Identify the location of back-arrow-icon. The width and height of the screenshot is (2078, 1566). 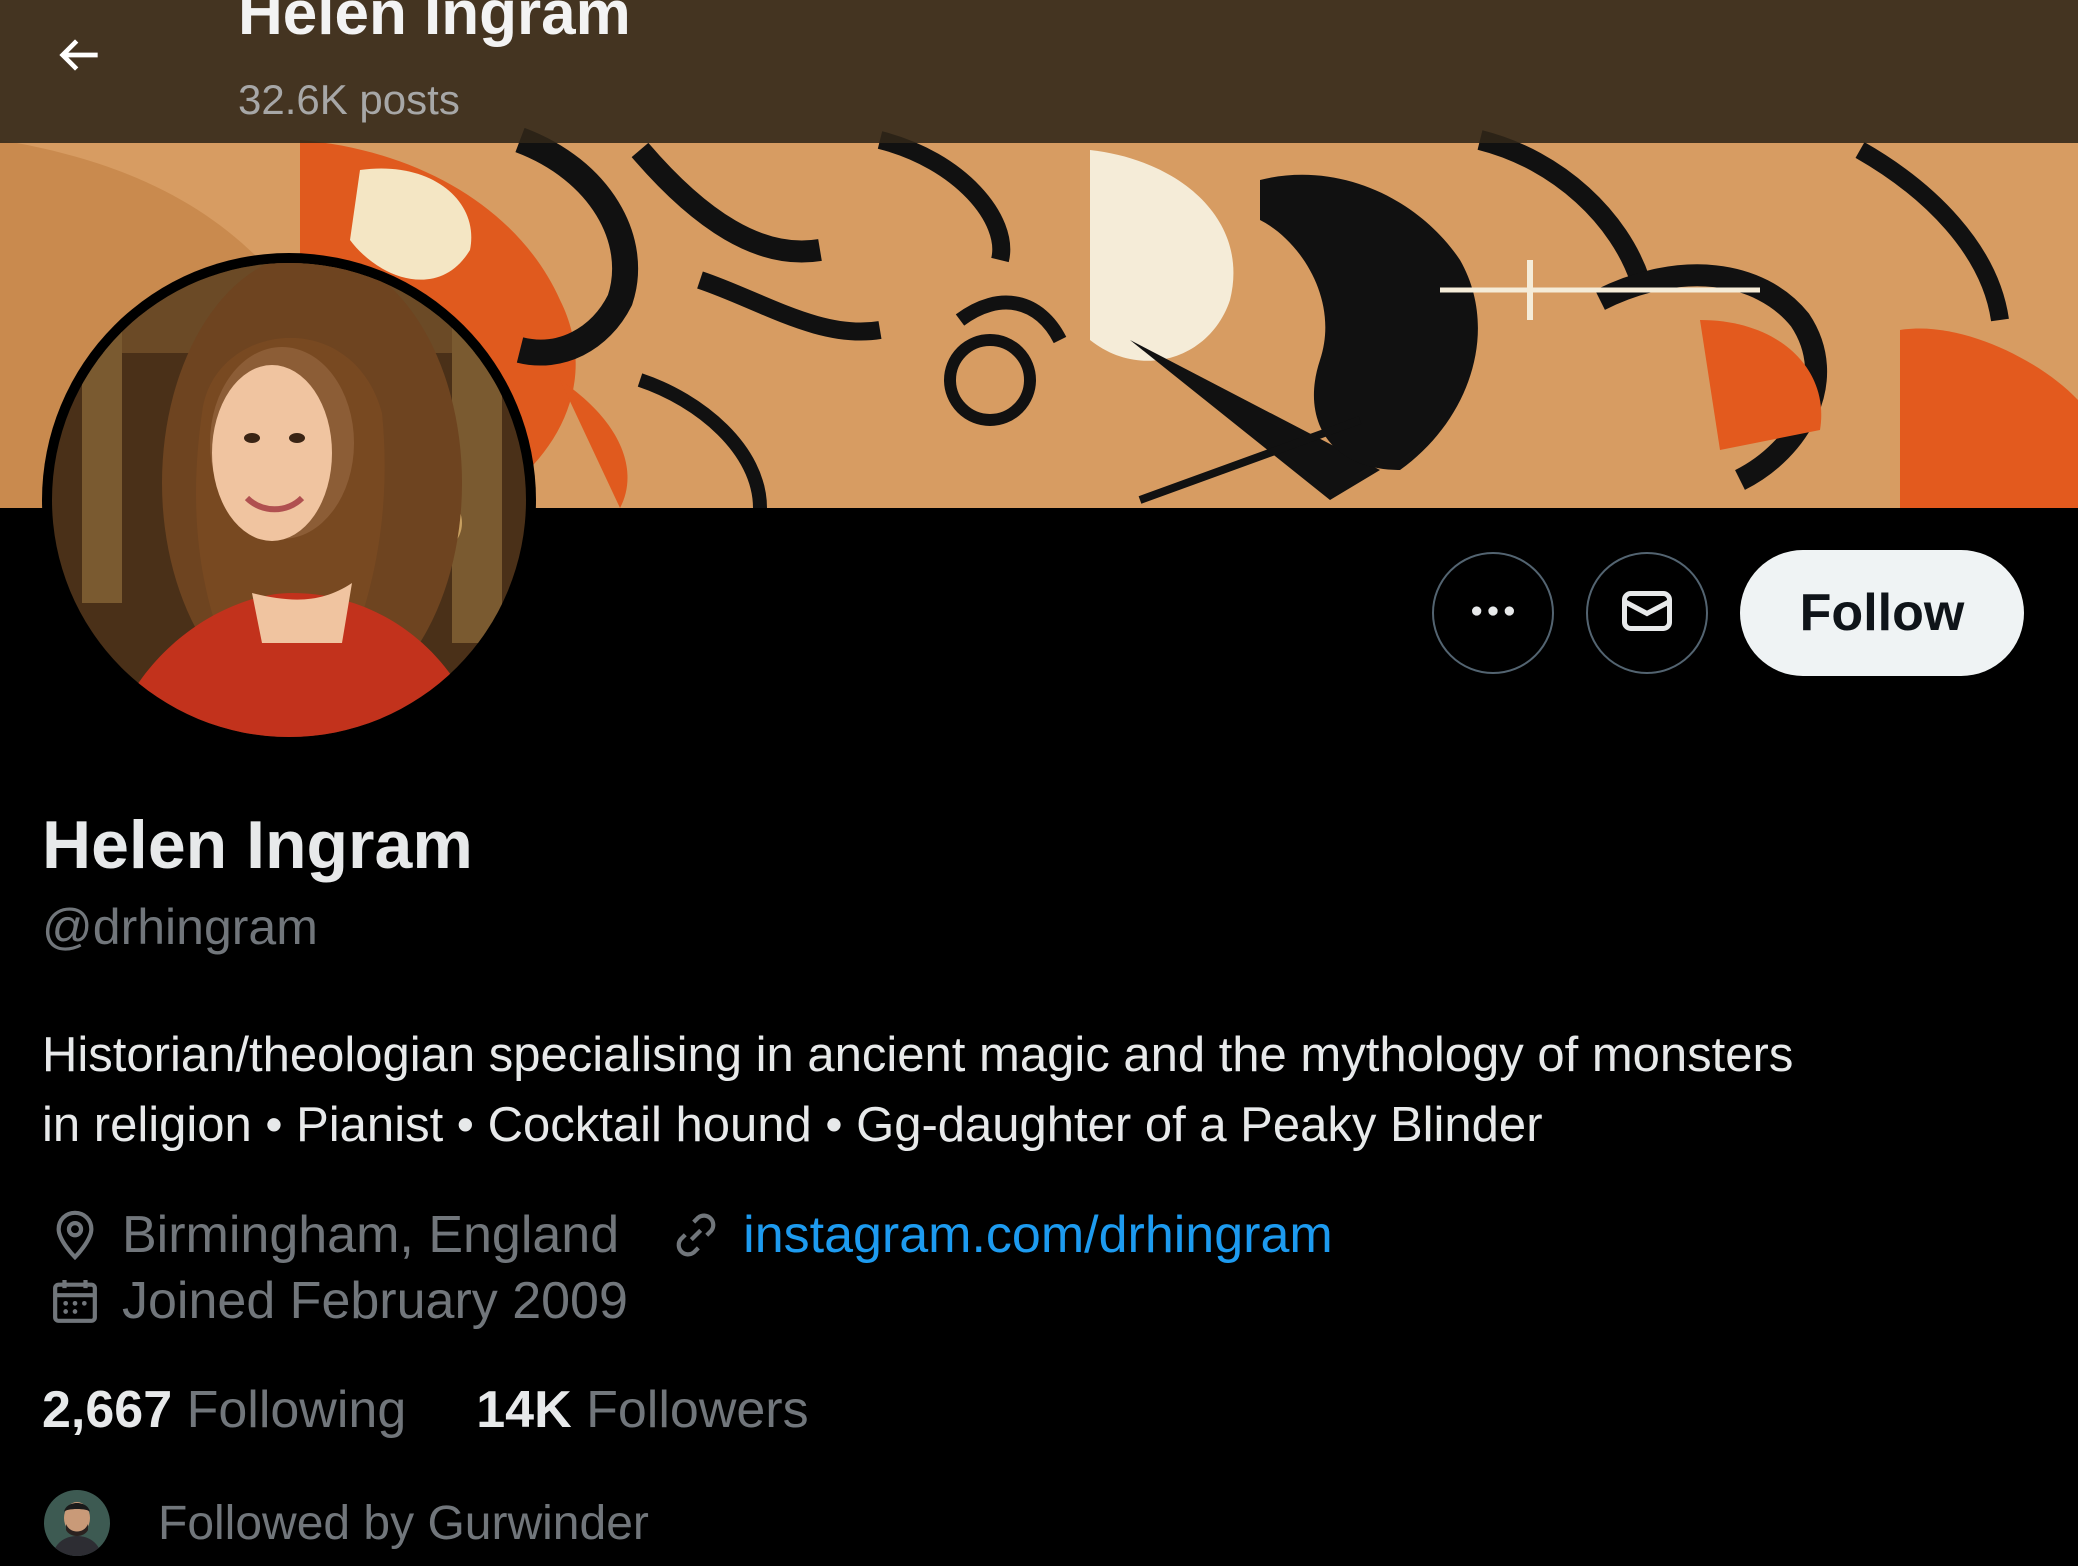
(79, 57).